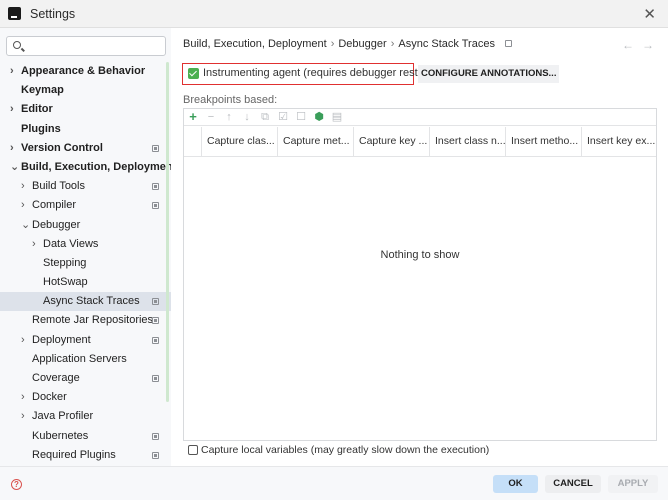  Describe the element at coordinates (85, 90) in the screenshot. I see `sidebar-item-keymap: Keymap` at that location.